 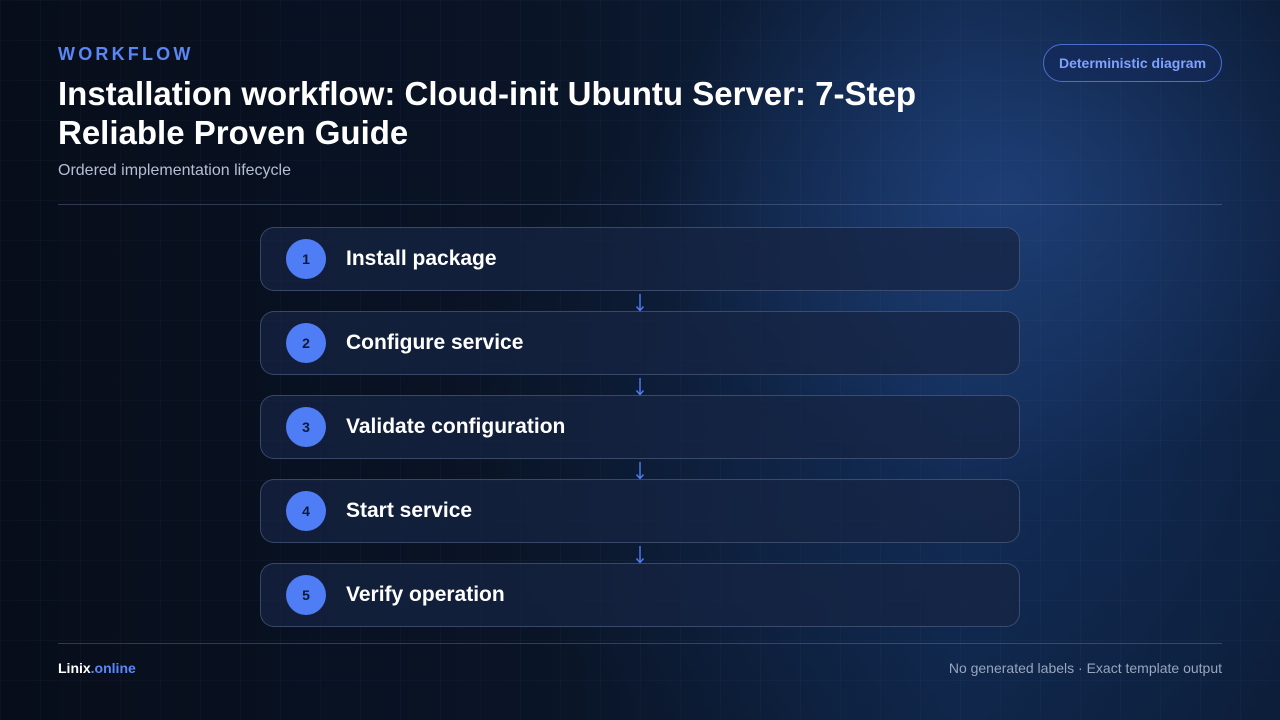 I want to click on step-label: Configure service, so click(x=435, y=342).